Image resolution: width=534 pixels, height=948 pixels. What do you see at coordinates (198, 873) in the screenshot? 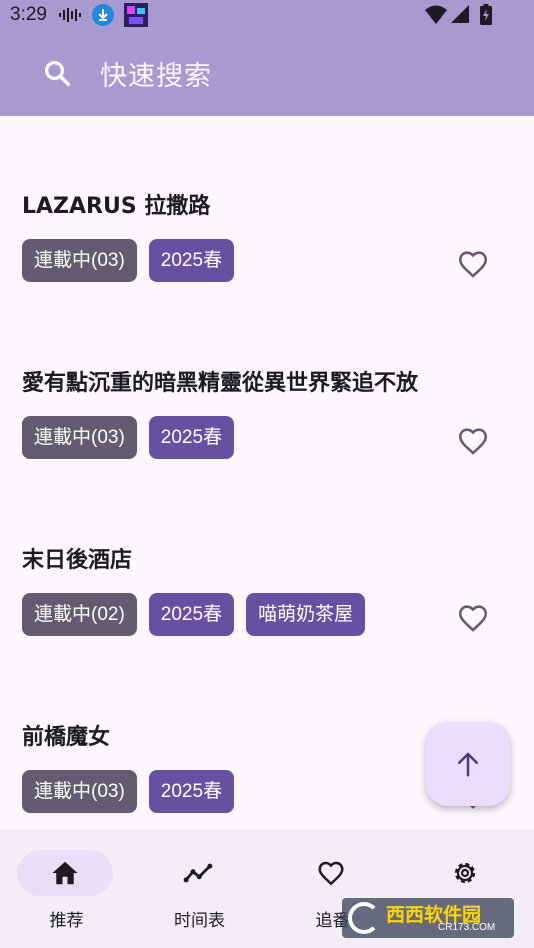
I see `trend-icon` at bounding box center [198, 873].